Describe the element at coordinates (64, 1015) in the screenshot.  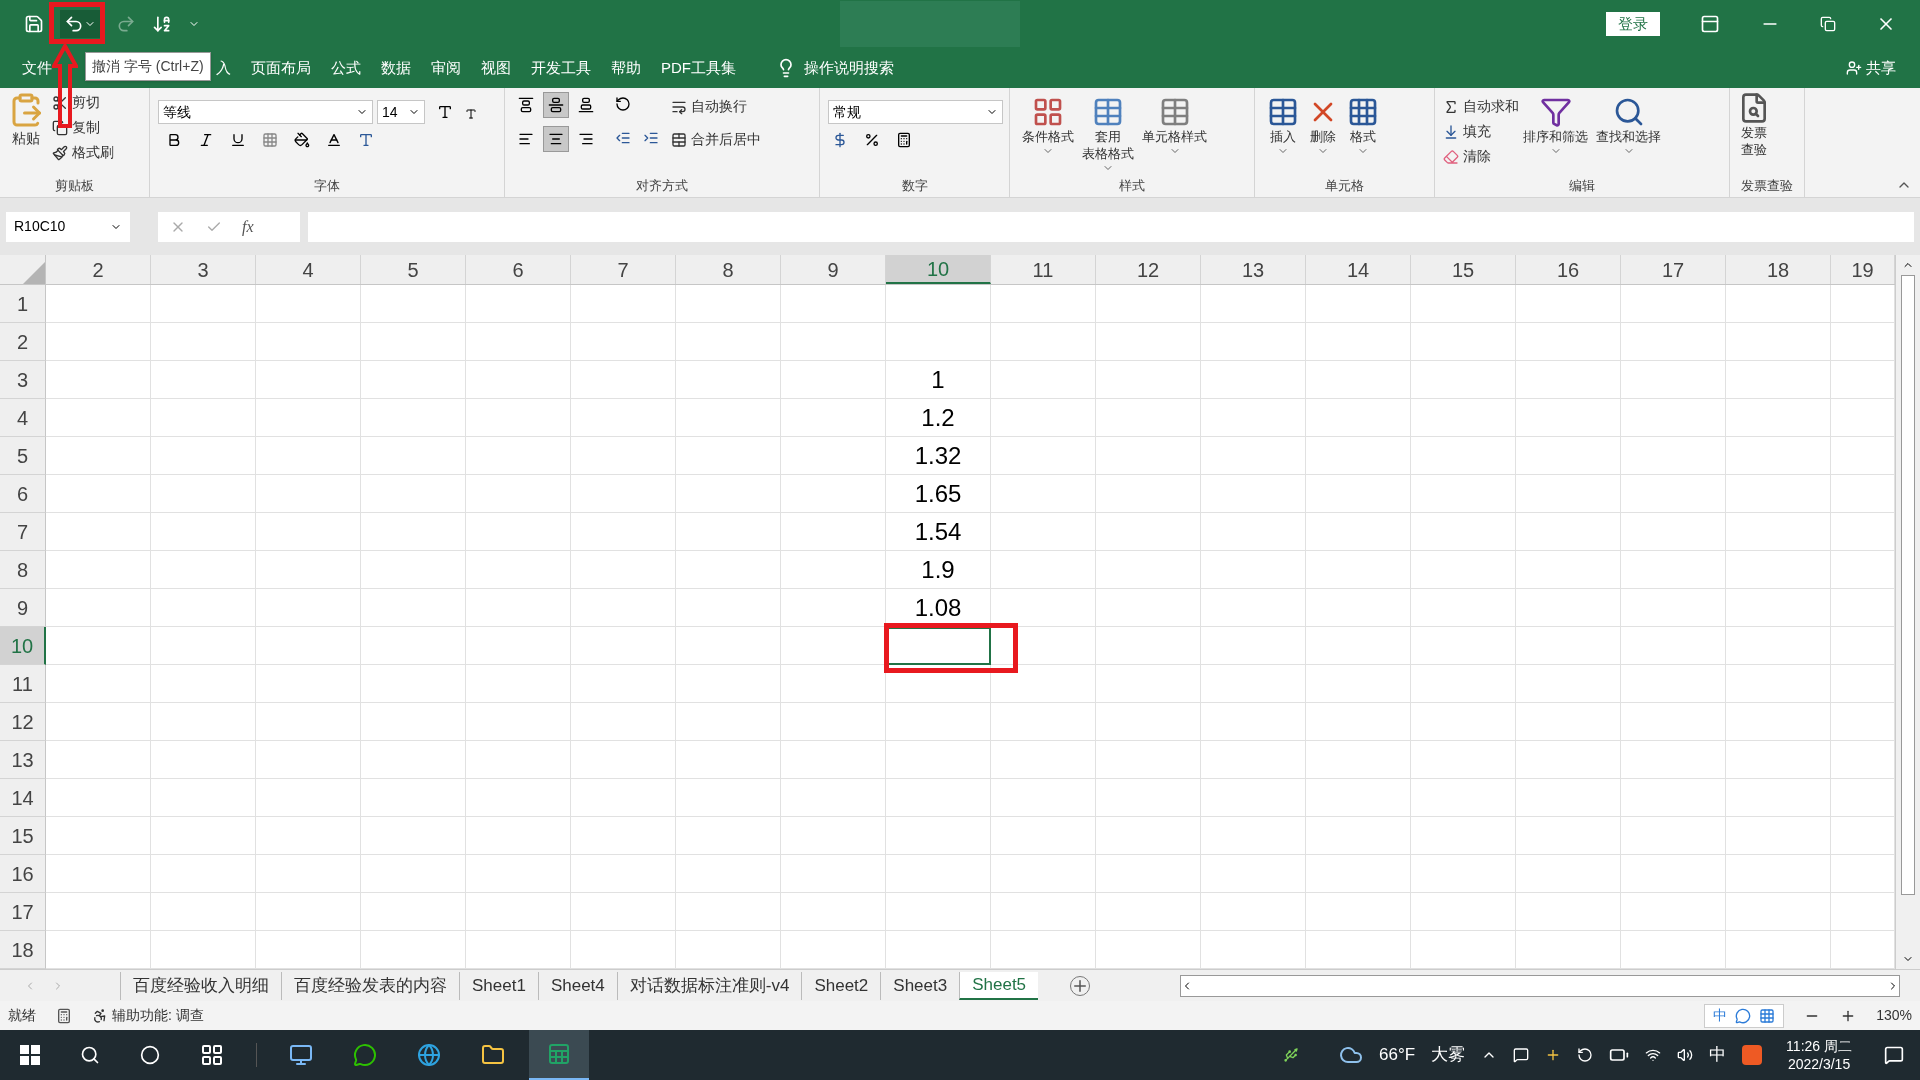
I see `macro-icon` at that location.